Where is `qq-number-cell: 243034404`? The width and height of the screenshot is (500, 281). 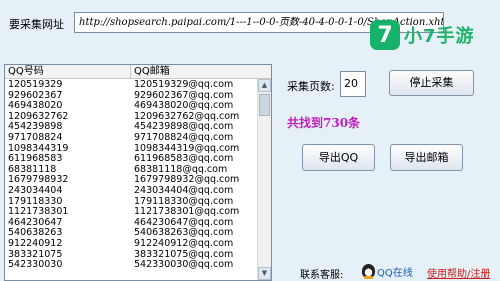
qq-number-cell: 243034404 is located at coordinates (35, 190).